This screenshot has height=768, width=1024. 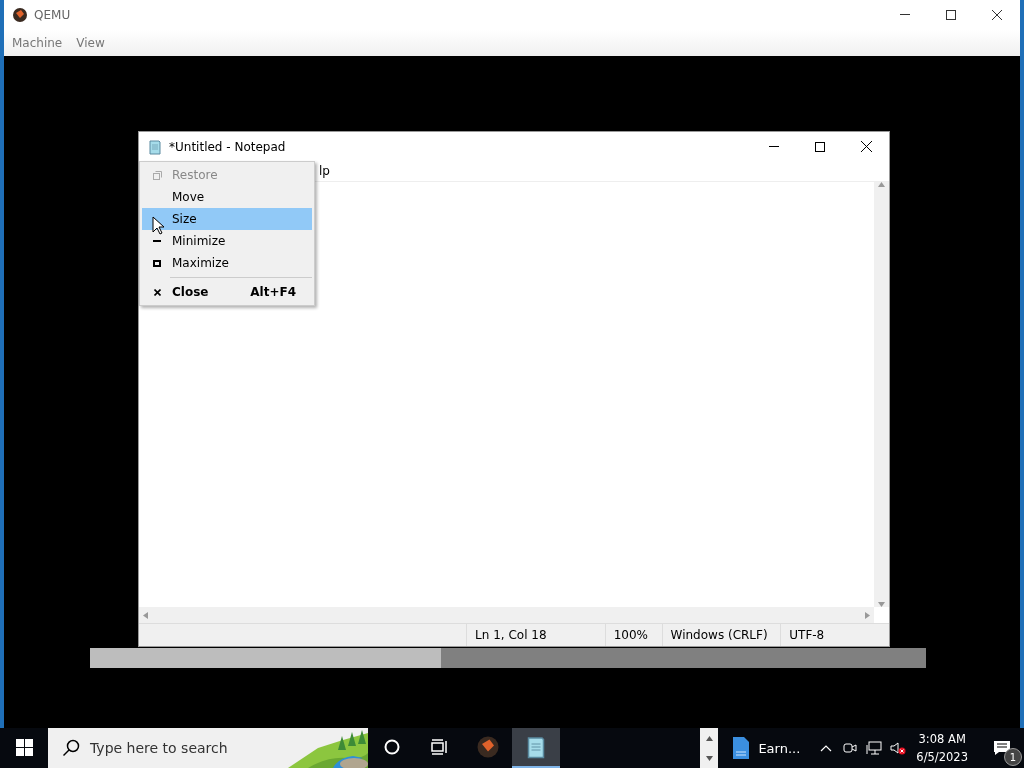 I want to click on right-arrow-icon, so click(x=867, y=615).